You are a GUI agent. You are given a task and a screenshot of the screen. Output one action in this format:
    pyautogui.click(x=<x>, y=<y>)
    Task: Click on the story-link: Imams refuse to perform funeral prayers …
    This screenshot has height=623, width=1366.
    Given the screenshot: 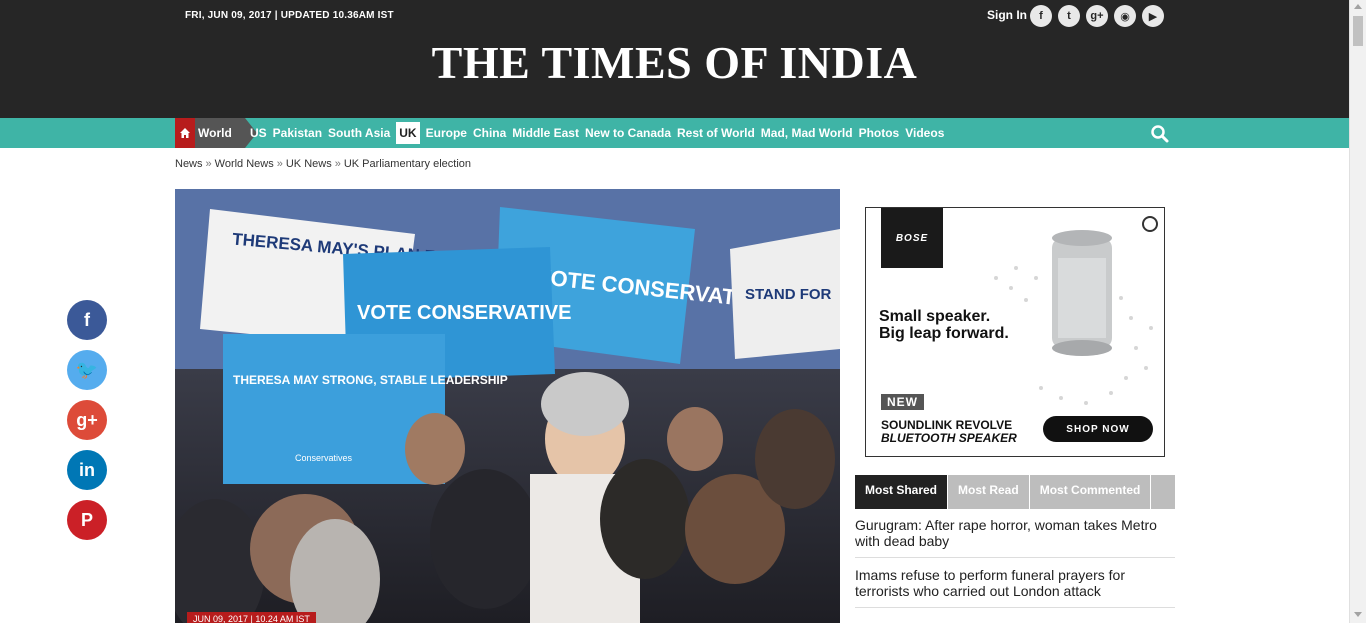 What is the action you would take?
    pyautogui.click(x=1015, y=587)
    